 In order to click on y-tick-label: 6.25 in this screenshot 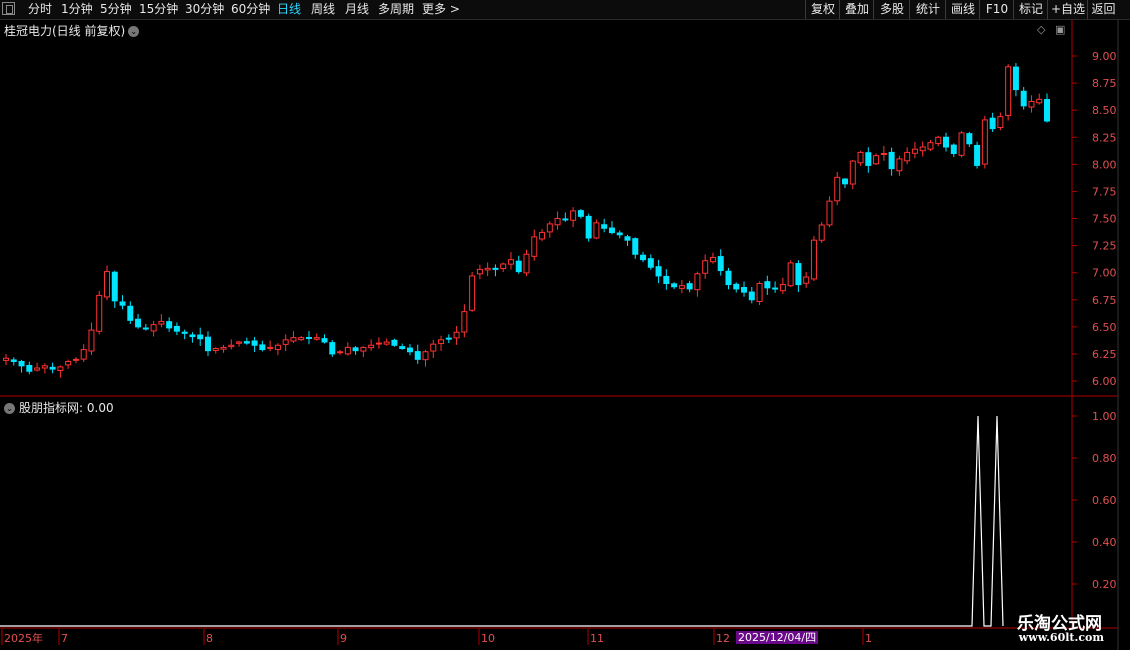, I will do `click(1104, 354)`.